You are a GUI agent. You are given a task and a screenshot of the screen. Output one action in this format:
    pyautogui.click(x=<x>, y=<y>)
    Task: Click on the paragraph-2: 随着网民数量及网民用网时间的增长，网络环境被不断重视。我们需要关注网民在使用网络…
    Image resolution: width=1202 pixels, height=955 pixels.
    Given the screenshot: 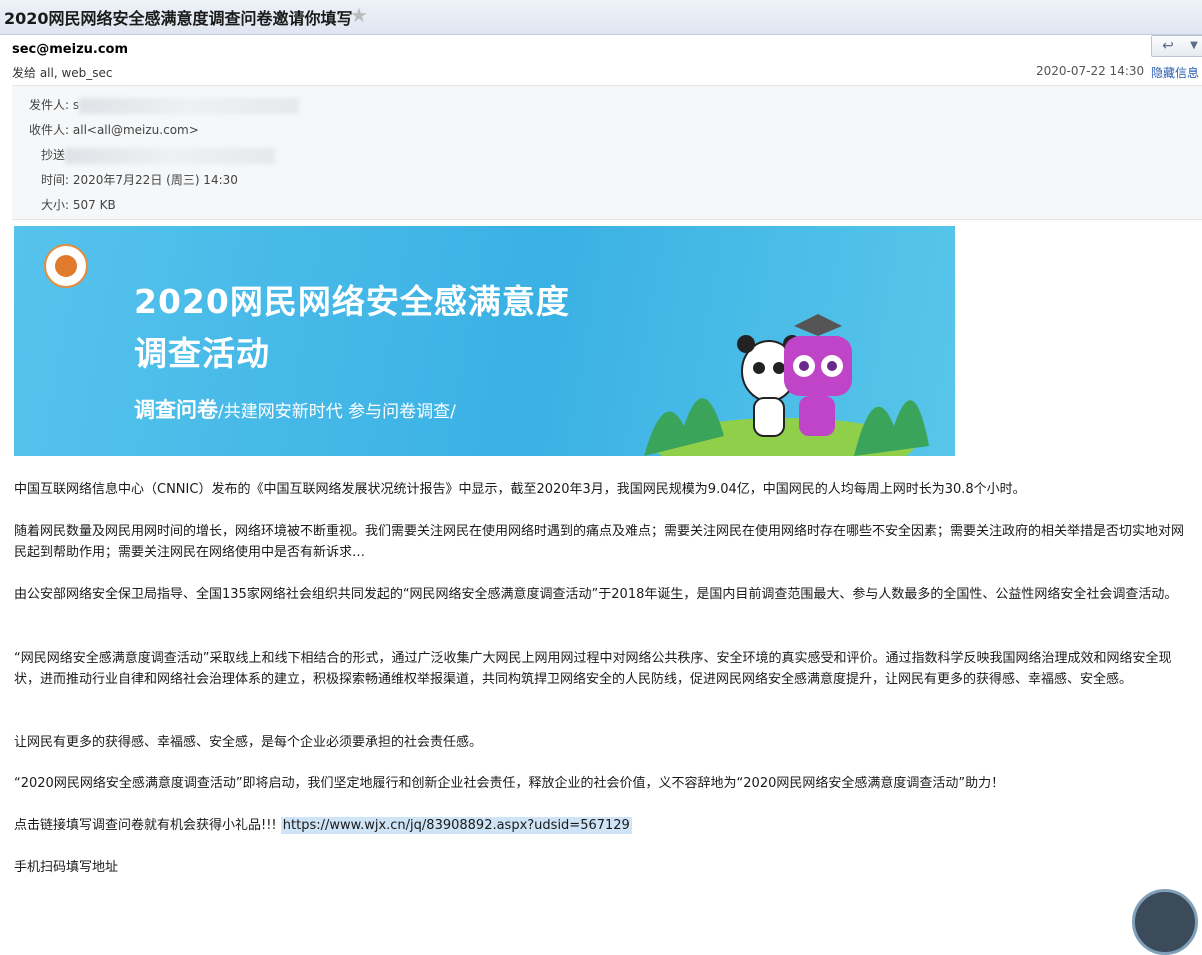 What is the action you would take?
    pyautogui.click(x=599, y=542)
    